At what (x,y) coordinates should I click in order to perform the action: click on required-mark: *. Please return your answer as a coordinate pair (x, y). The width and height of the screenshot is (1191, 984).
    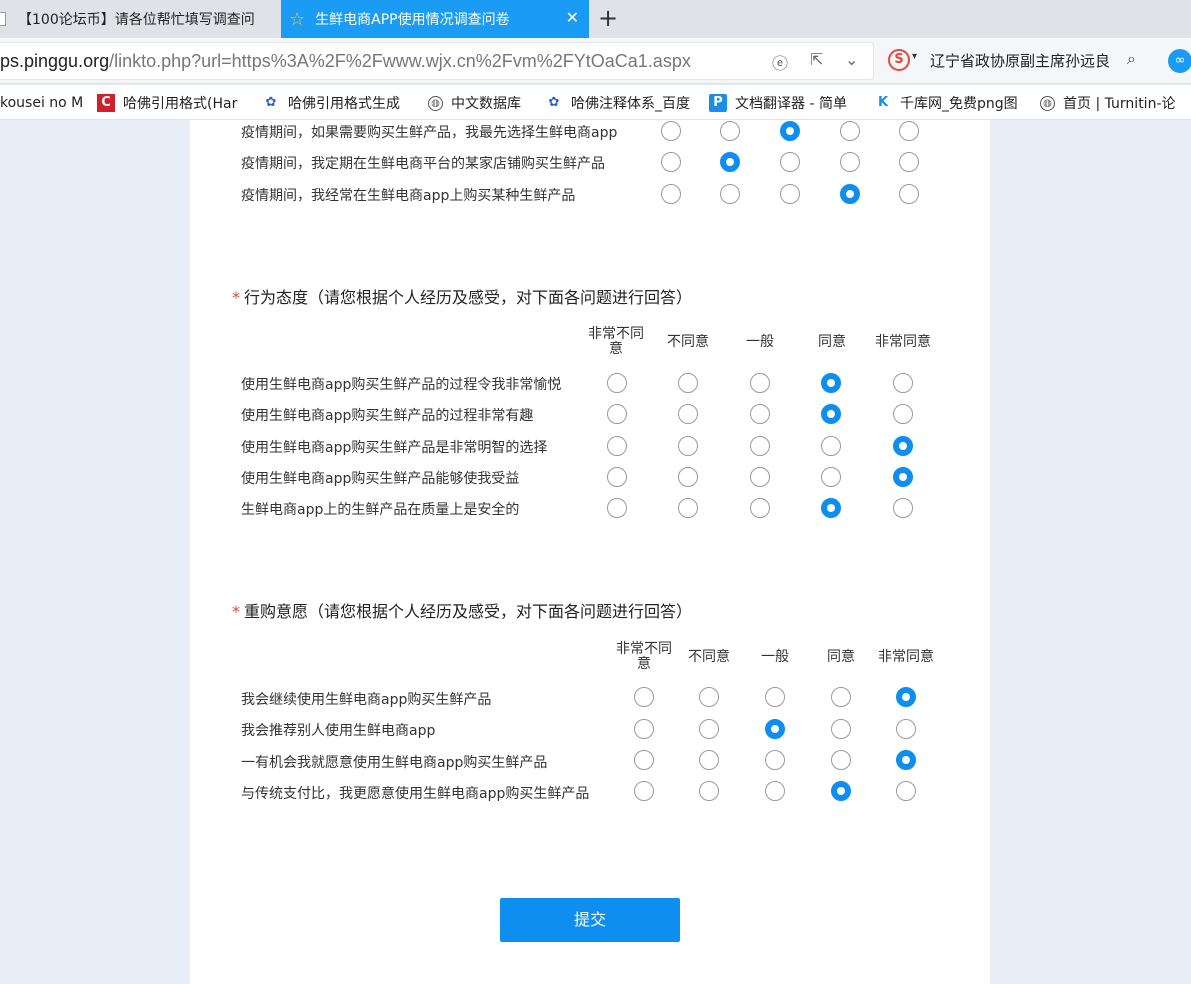
    Looking at the image, I should click on (236, 297).